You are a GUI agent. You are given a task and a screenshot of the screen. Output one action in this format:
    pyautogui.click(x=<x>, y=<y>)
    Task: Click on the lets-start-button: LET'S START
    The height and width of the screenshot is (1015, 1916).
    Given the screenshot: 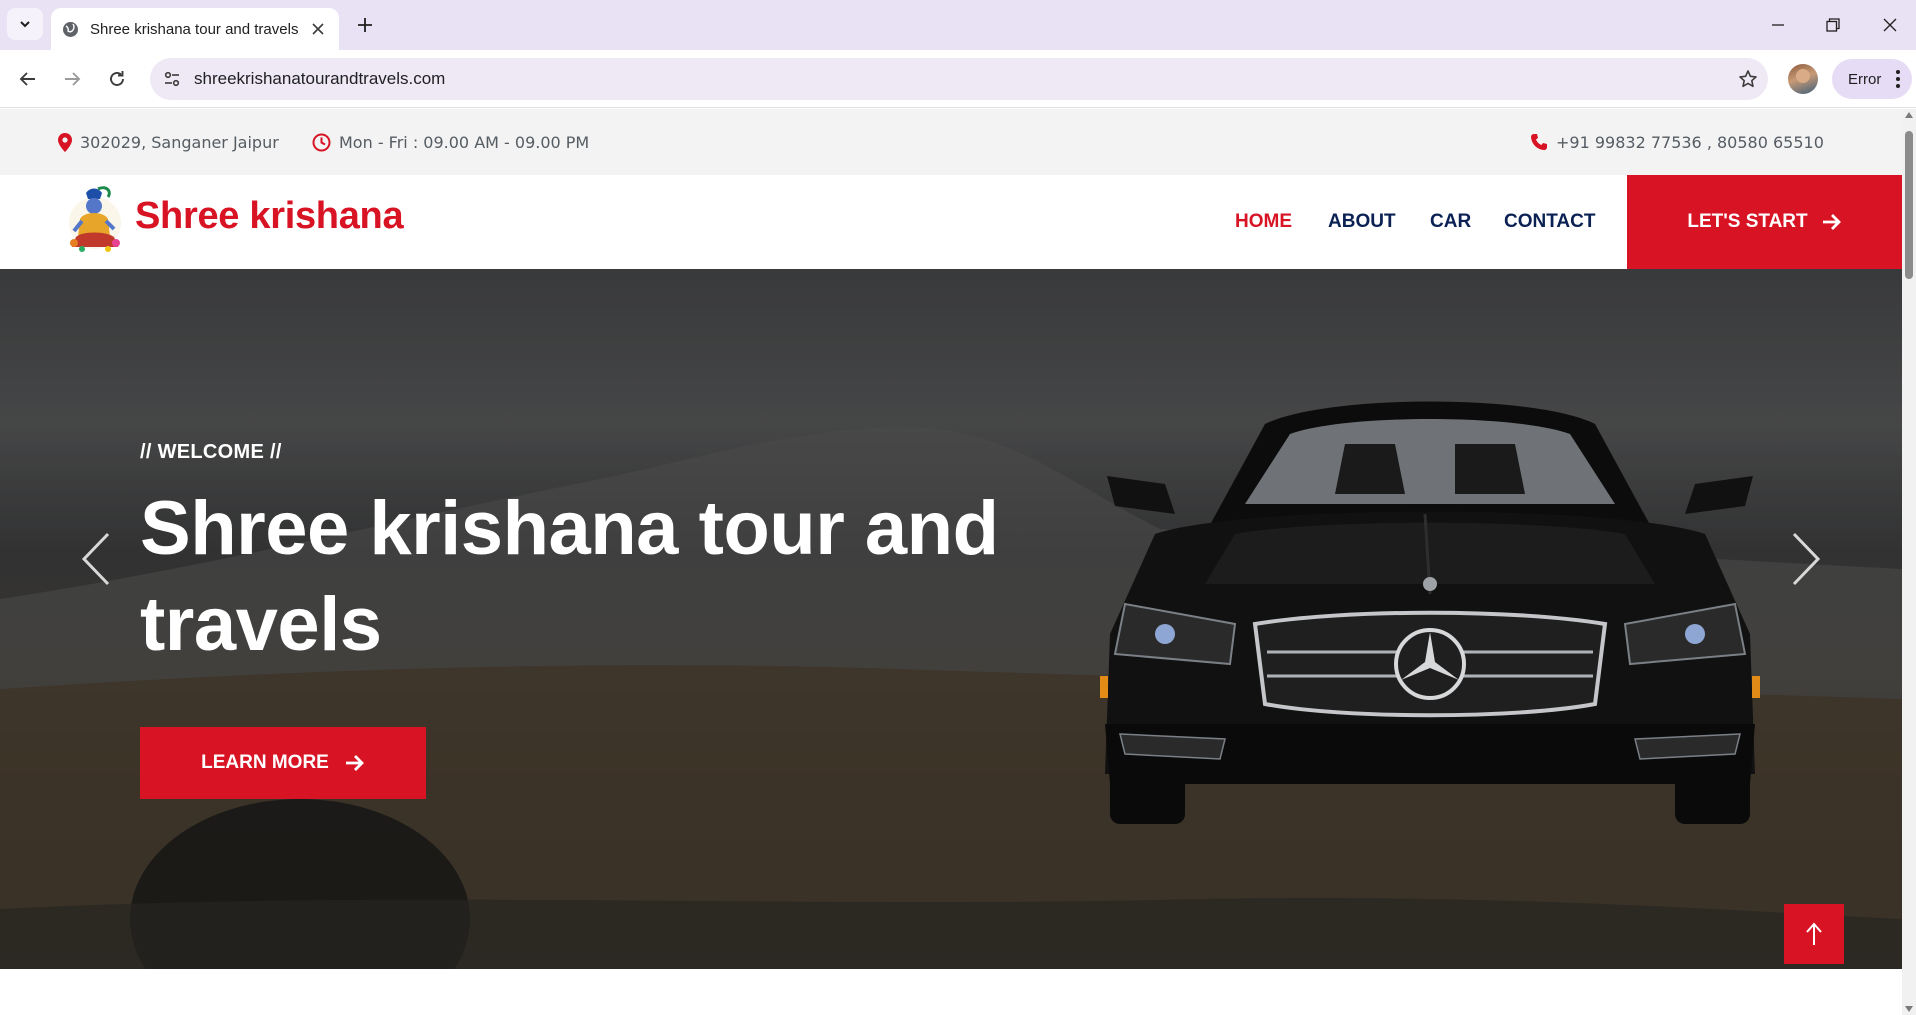 What is the action you would take?
    pyautogui.click(x=1764, y=222)
    